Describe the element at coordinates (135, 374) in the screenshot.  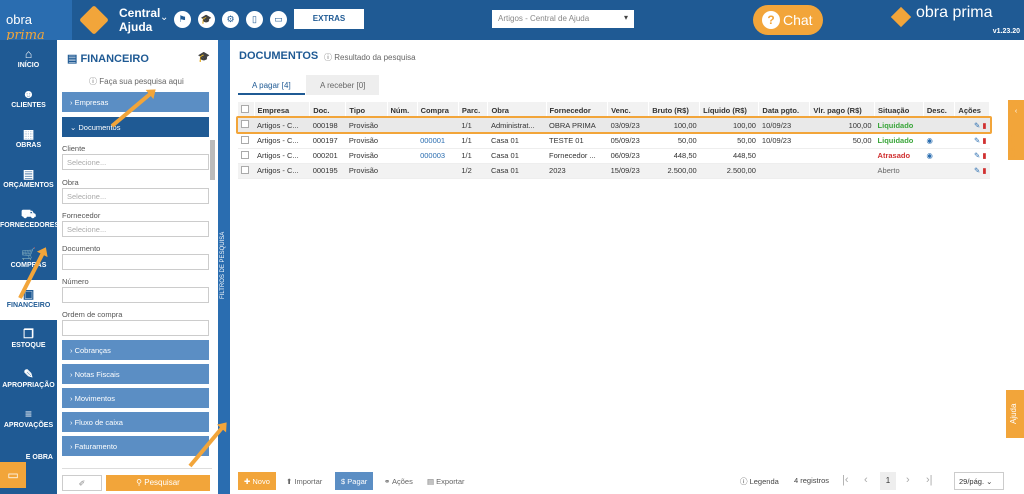
I see `accordion-notas-fiscais: › Notas Fiscais` at that location.